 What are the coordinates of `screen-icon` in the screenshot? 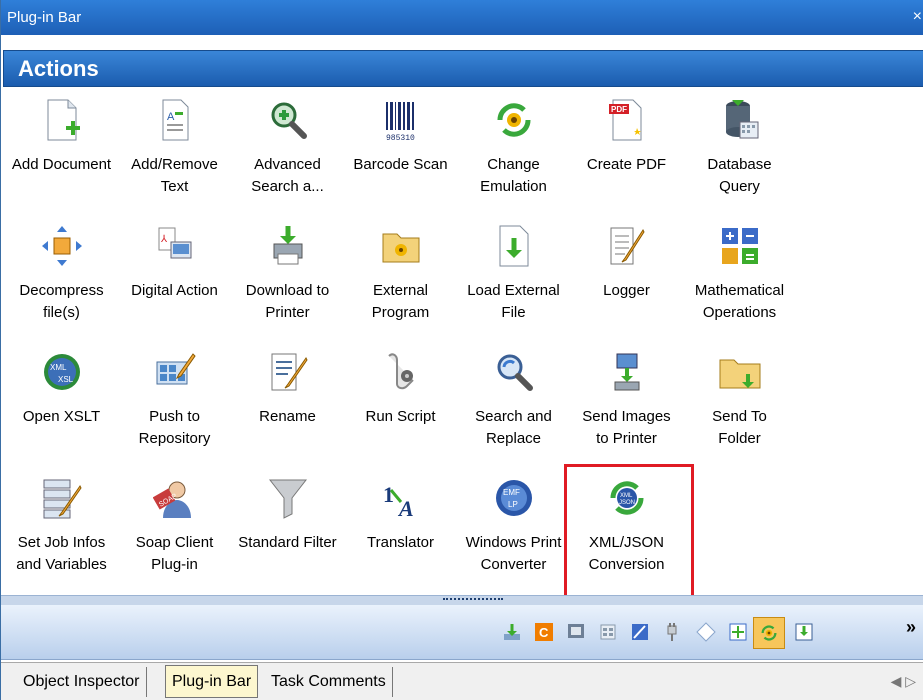 It's located at (576, 632).